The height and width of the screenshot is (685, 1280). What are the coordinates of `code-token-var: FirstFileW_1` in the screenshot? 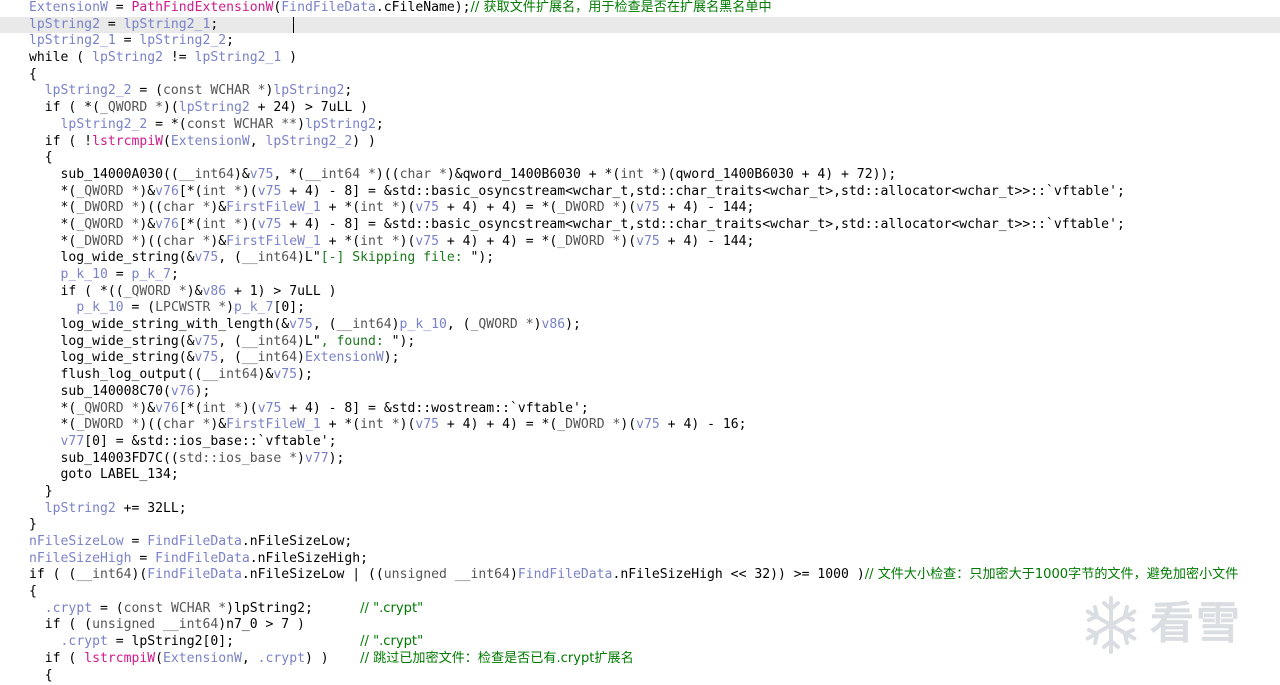 It's located at (273, 208).